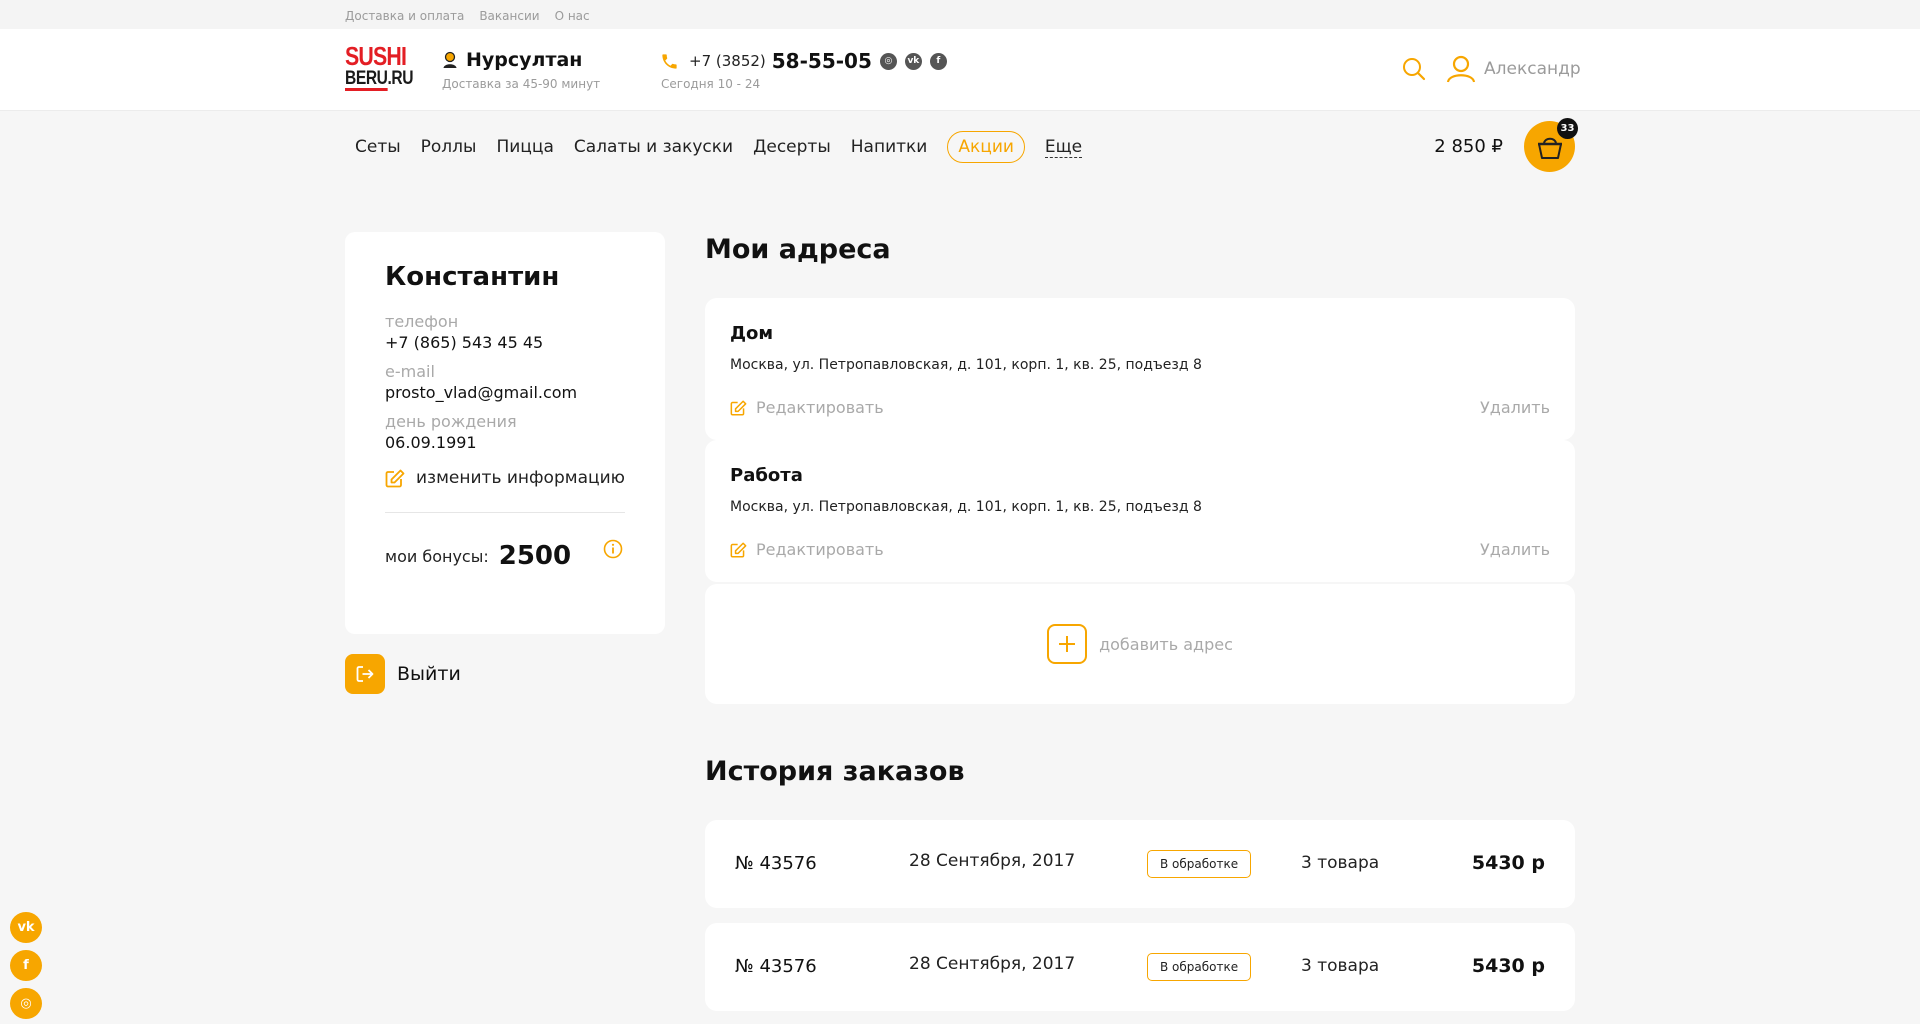  What do you see at coordinates (429, 674) in the screenshot?
I see `logout-label: Выйти` at bounding box center [429, 674].